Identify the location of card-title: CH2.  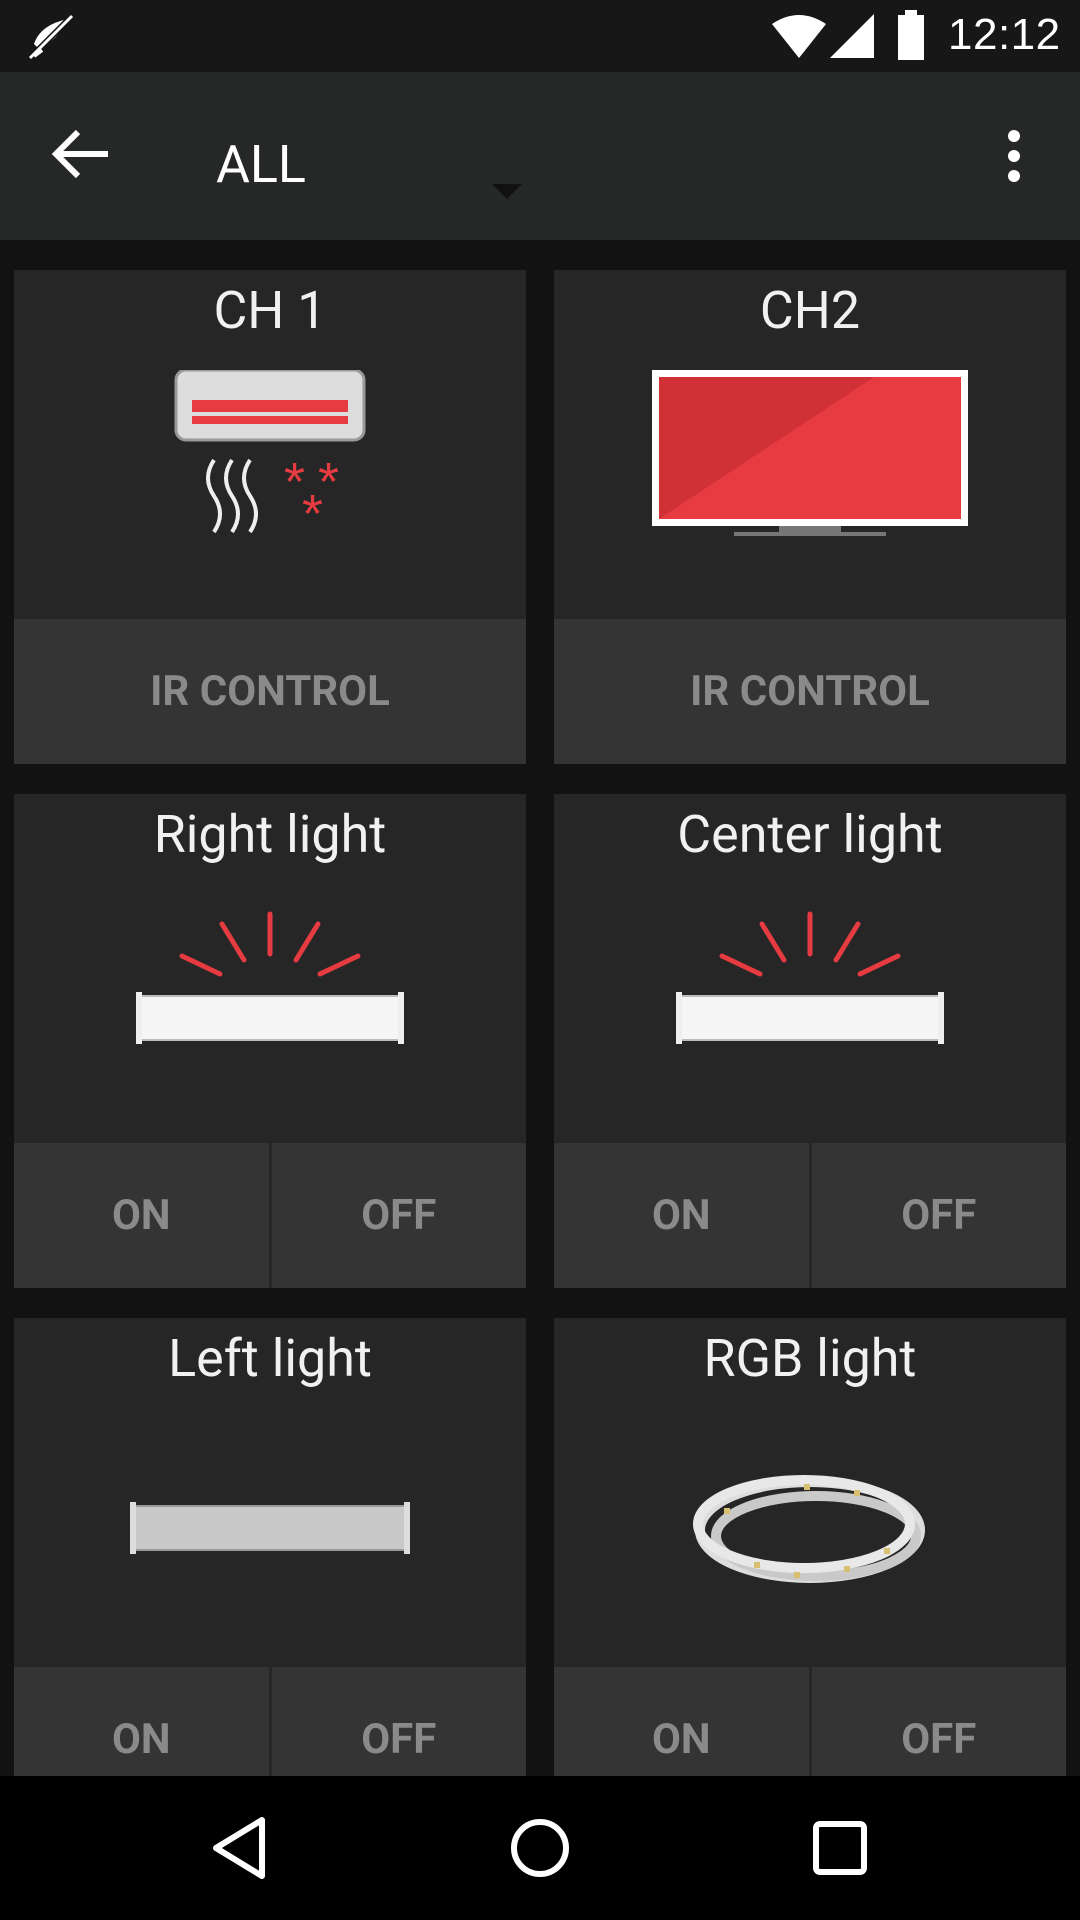
(810, 310).